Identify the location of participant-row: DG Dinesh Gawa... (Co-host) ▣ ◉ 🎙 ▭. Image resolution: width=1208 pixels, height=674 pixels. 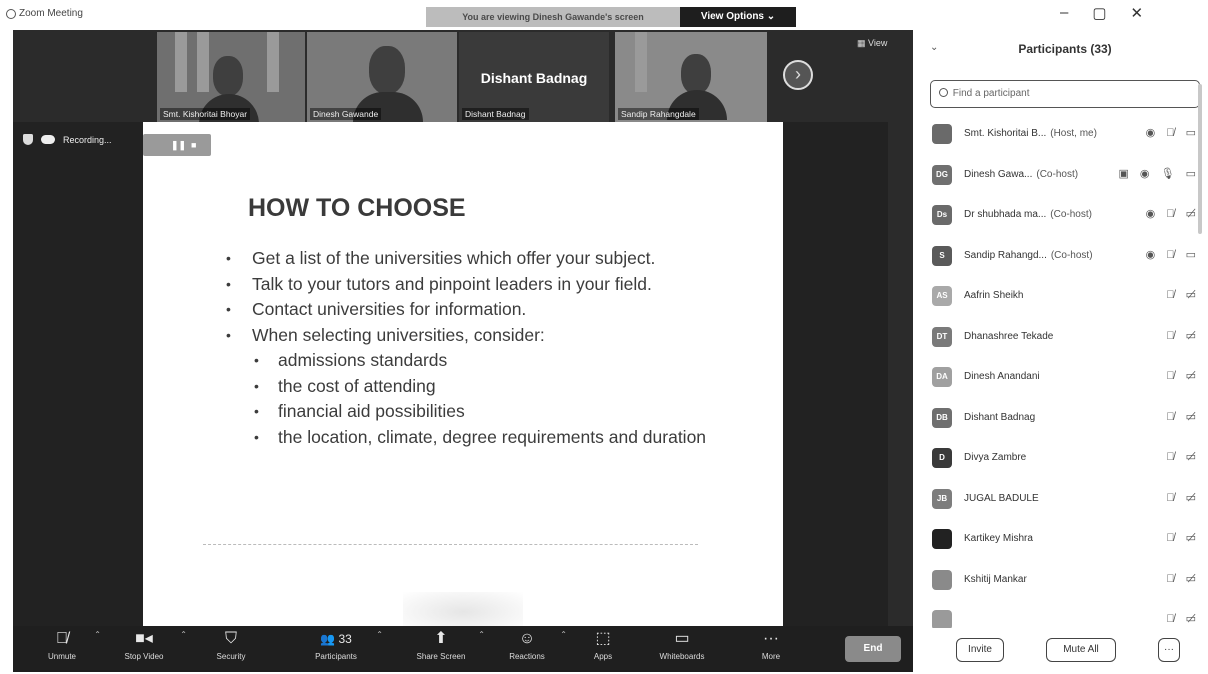
(1067, 177).